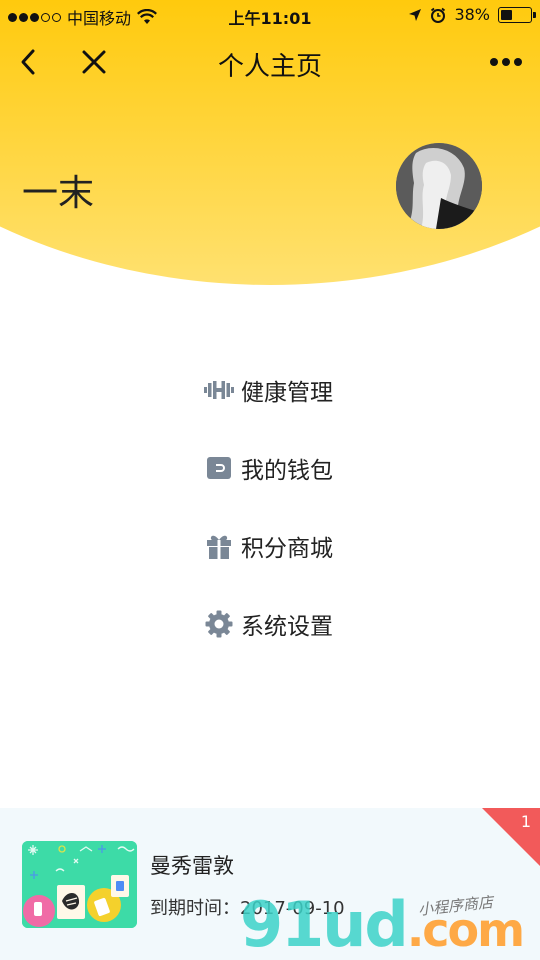 The image size is (540, 960). I want to click on product-thumbnail, so click(79, 884).